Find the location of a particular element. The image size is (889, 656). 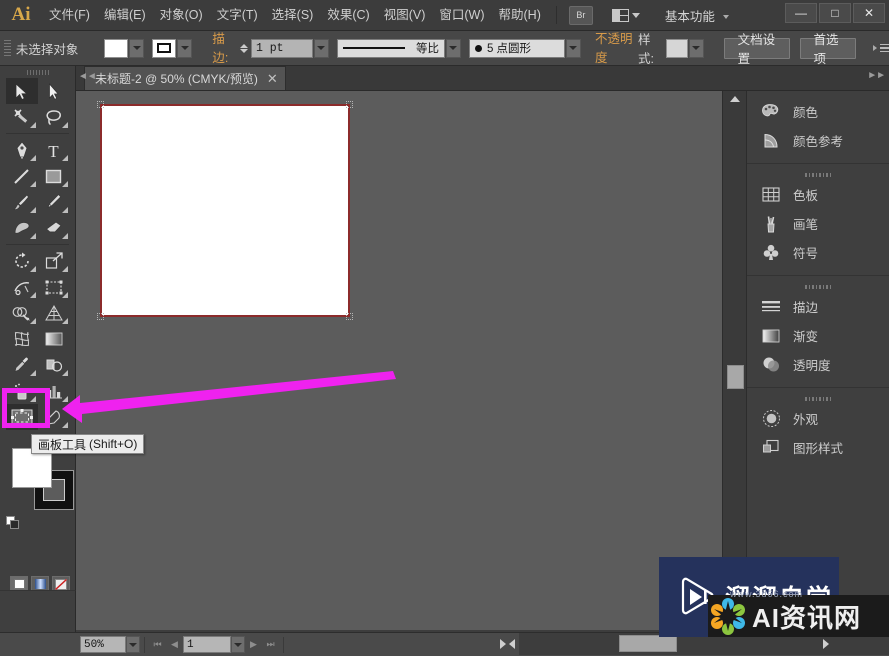

artboard-tool is located at coordinates (21, 417).